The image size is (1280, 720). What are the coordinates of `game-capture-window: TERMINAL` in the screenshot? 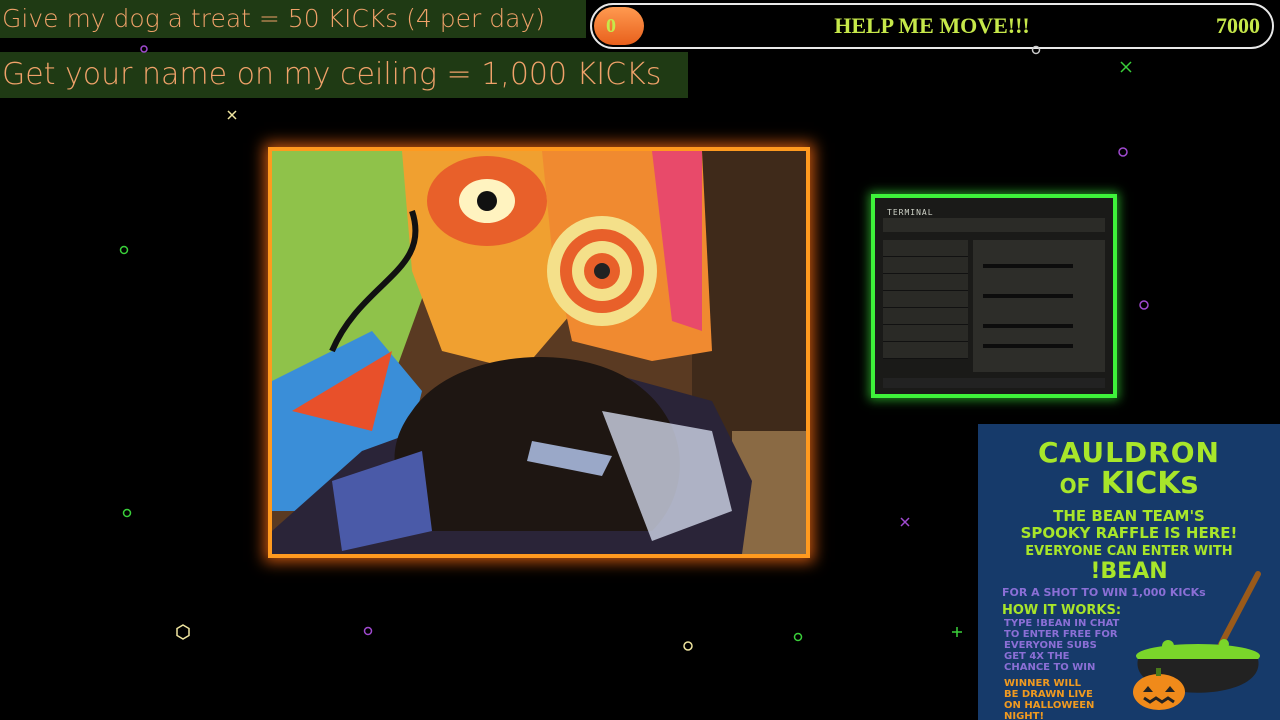 It's located at (994, 296).